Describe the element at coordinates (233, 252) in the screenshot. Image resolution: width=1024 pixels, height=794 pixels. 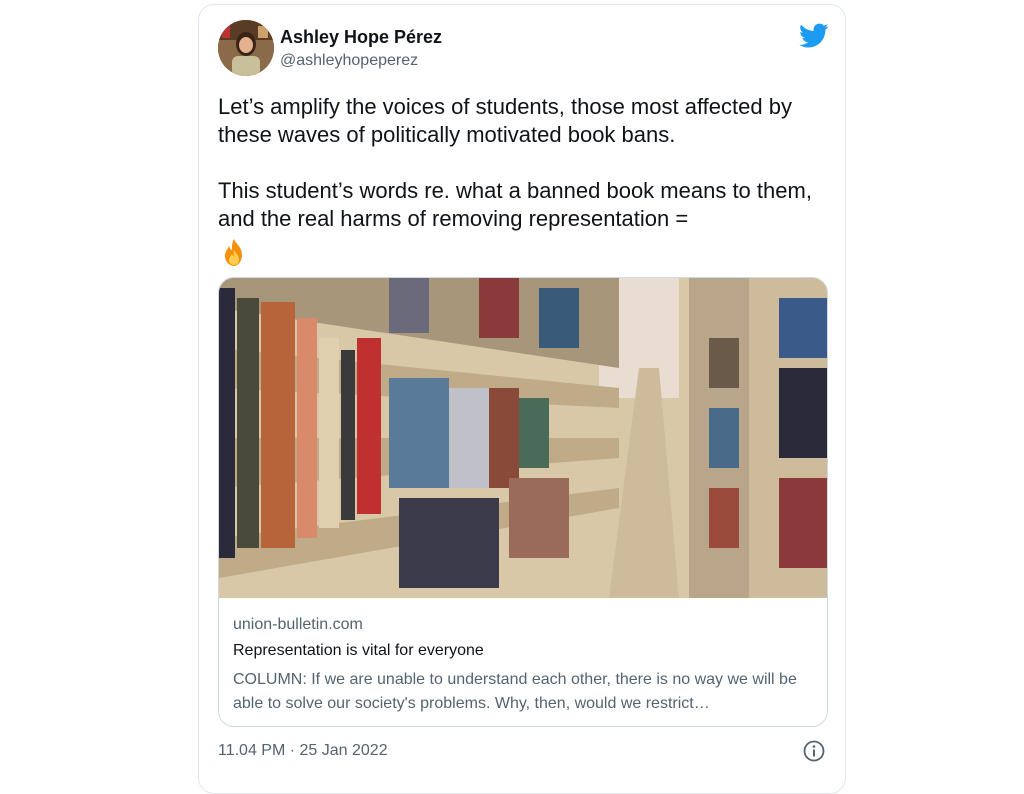
I see `fire-emoji` at that location.